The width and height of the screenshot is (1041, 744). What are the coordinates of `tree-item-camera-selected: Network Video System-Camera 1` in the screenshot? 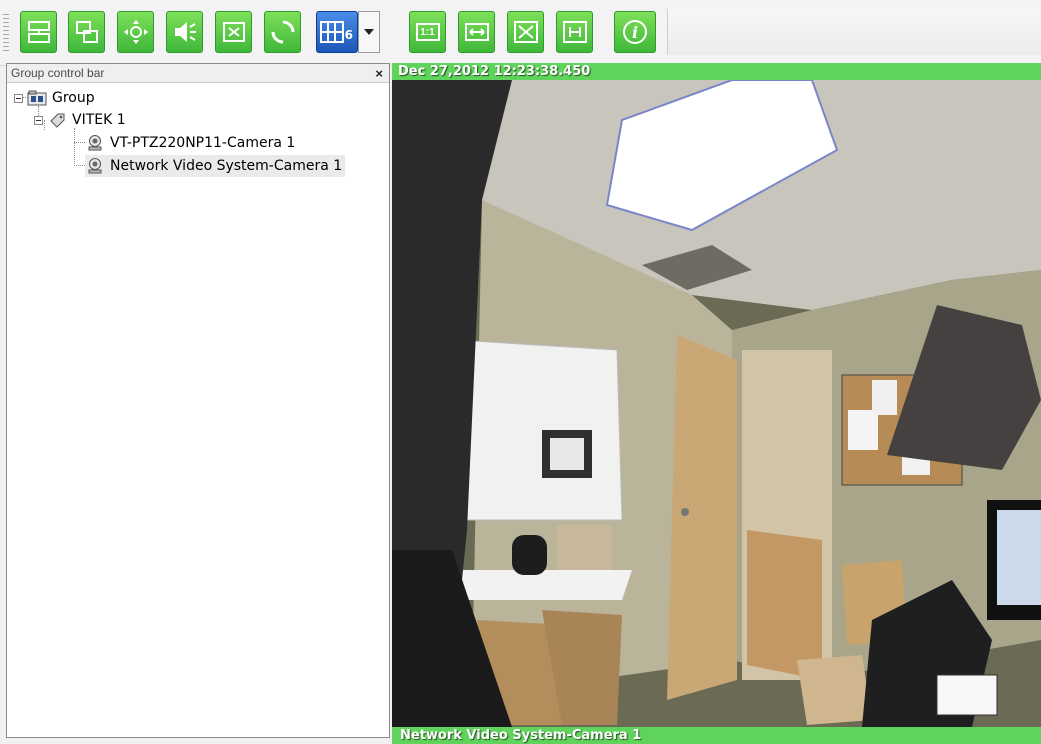 It's located at (215, 166).